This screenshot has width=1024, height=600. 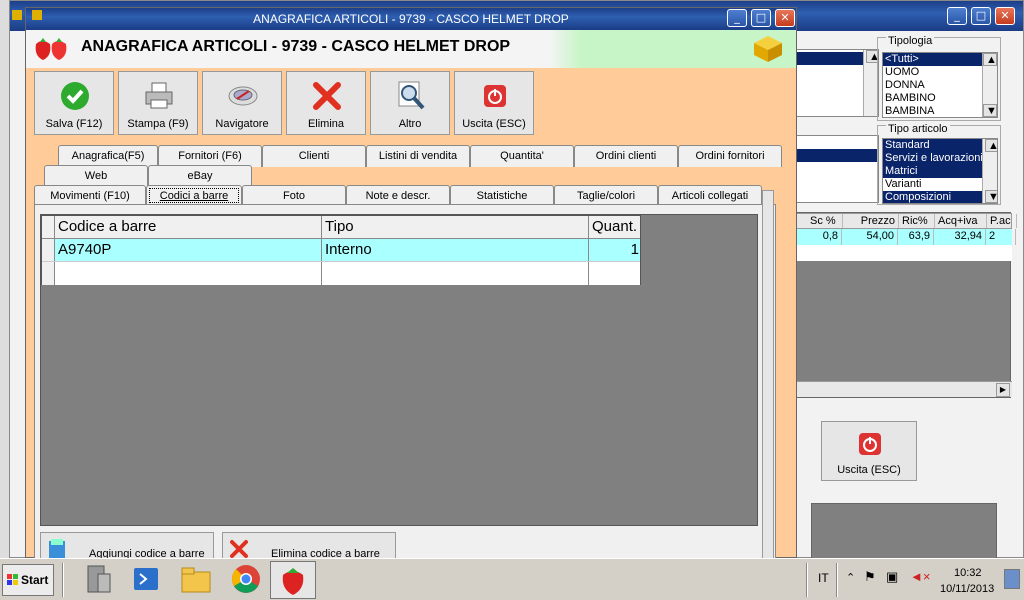 What do you see at coordinates (28, 580) in the screenshot?
I see `start-button: Start` at bounding box center [28, 580].